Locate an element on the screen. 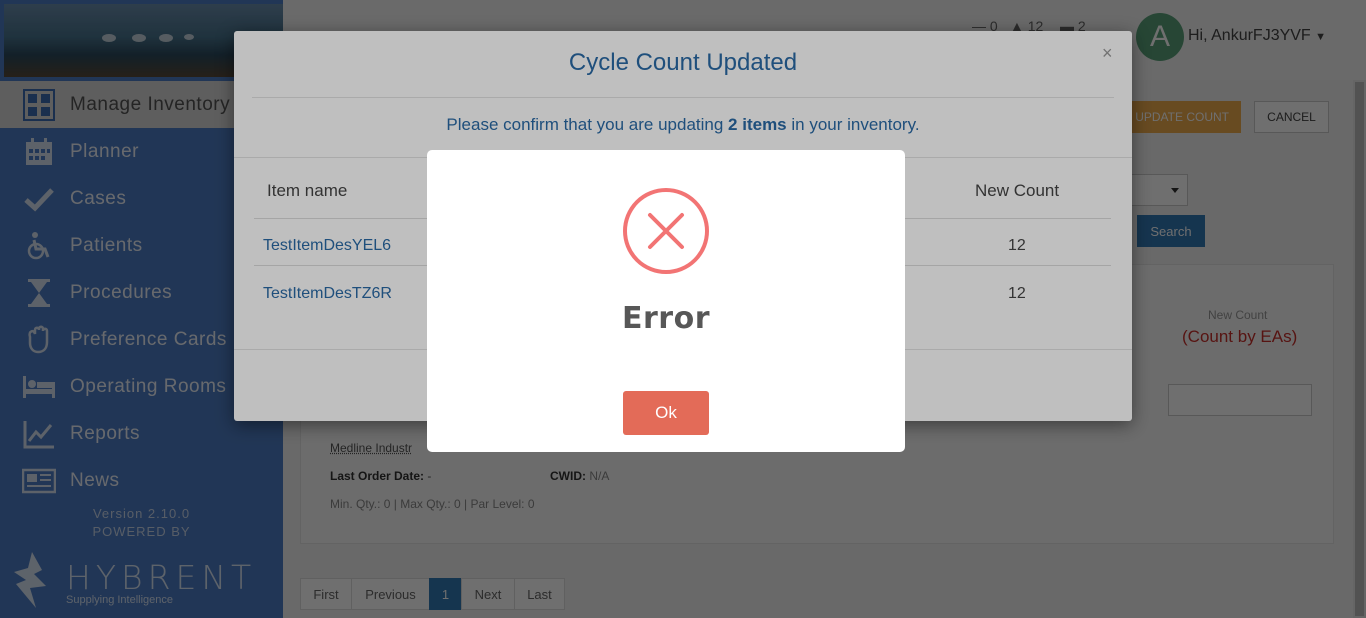 The image size is (1366, 618). error-x-icon is located at coordinates (666, 231).